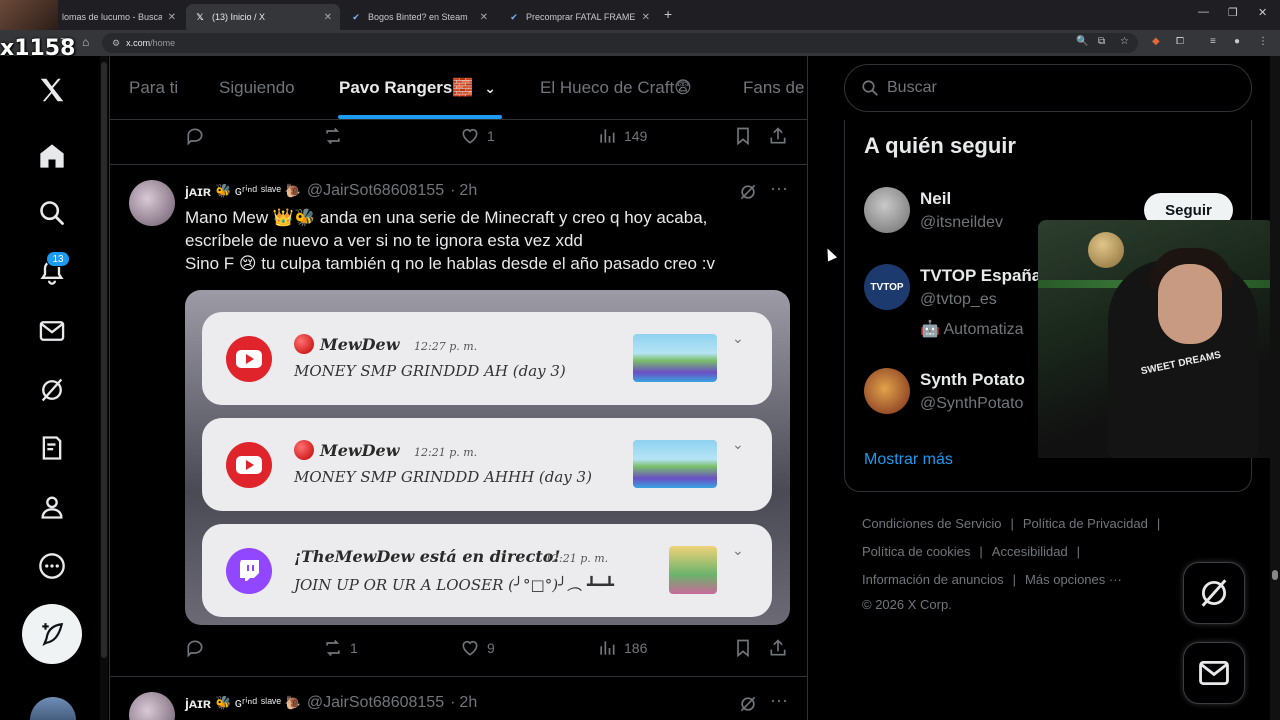 The image size is (1280, 720). Describe the element at coordinates (621, 136) in the screenshot. I see `views-button: 149` at that location.